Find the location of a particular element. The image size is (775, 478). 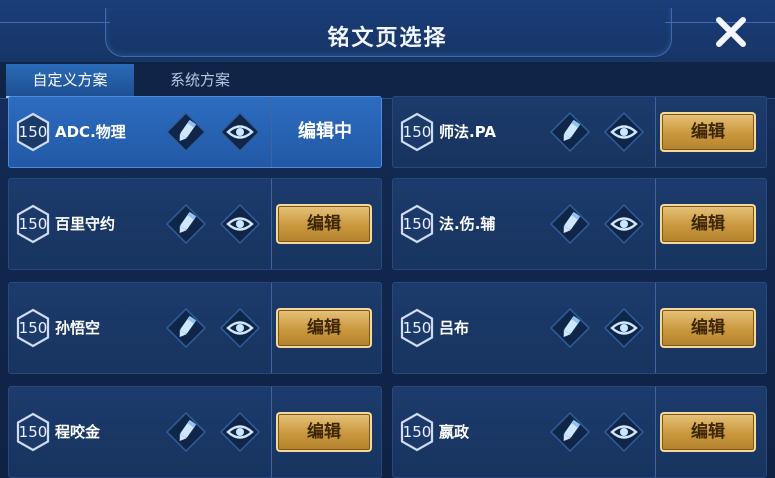

inscription-page-card: 150 吕布 编辑 is located at coordinates (579, 328).